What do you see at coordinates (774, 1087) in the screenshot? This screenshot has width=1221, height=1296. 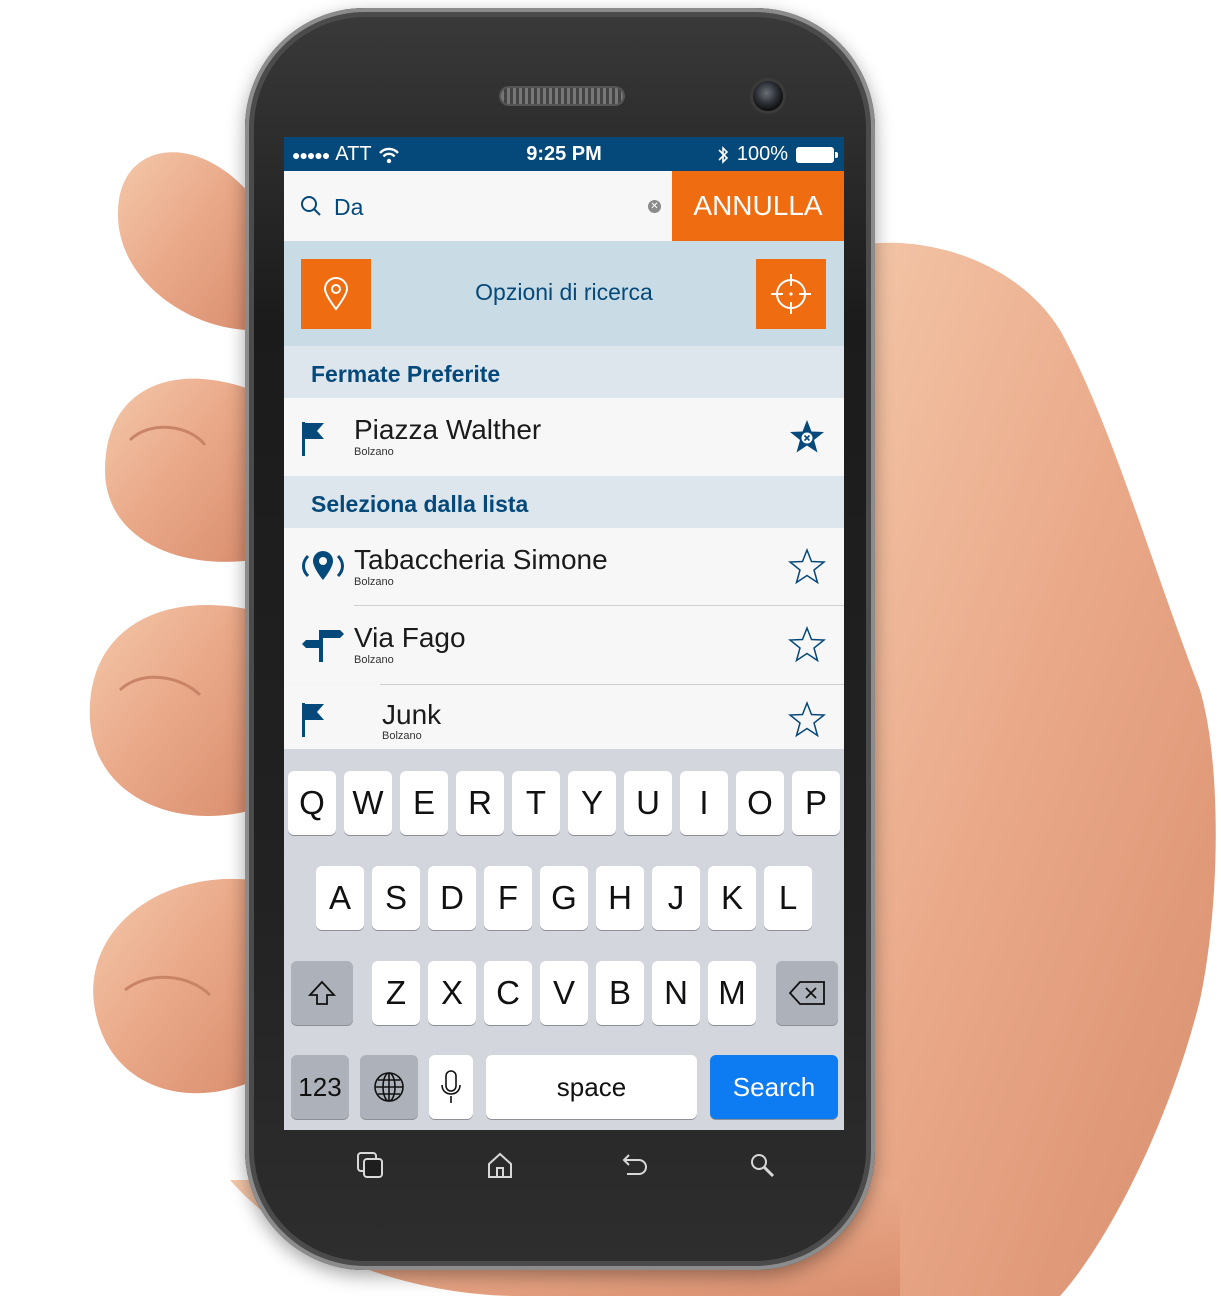 I see `search-key: Search` at bounding box center [774, 1087].